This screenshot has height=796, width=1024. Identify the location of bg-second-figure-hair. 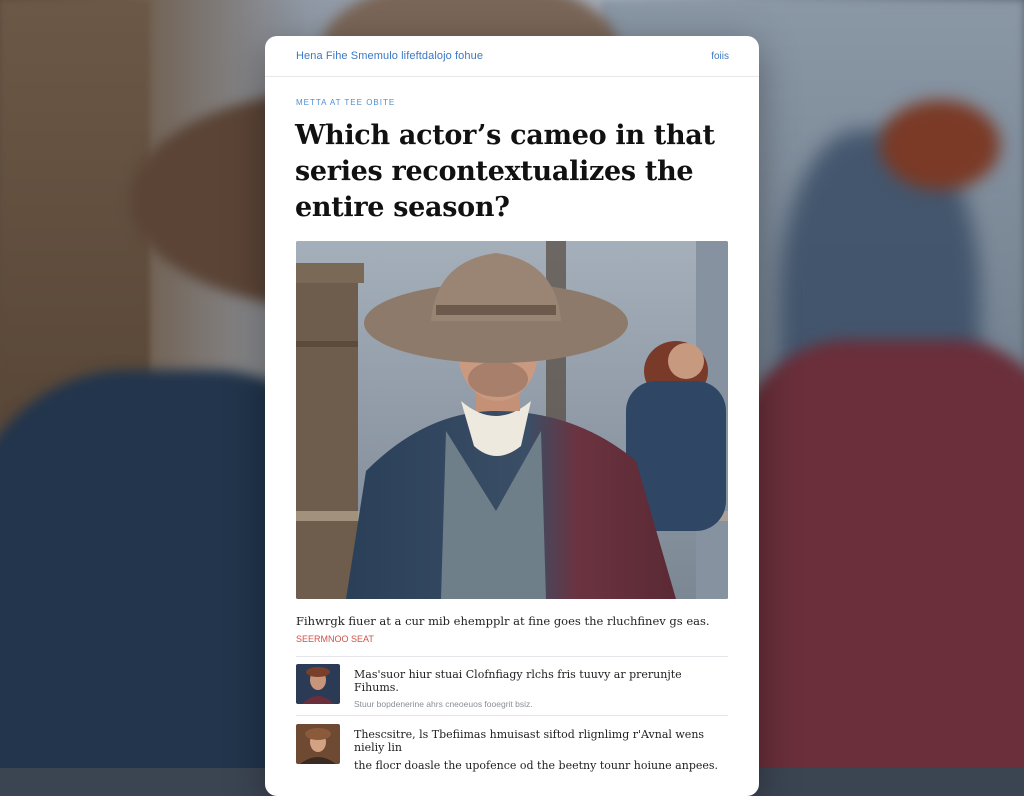
(940, 145).